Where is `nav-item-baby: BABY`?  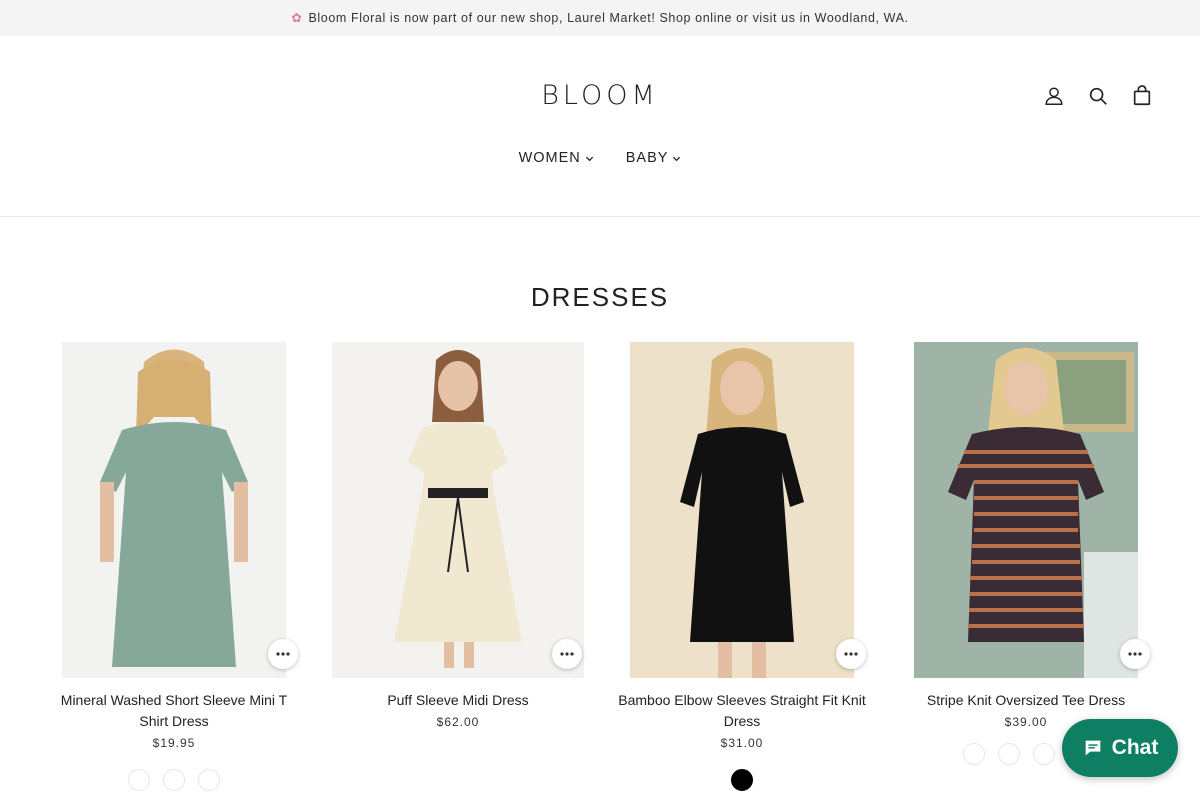 nav-item-baby: BABY is located at coordinates (654, 158).